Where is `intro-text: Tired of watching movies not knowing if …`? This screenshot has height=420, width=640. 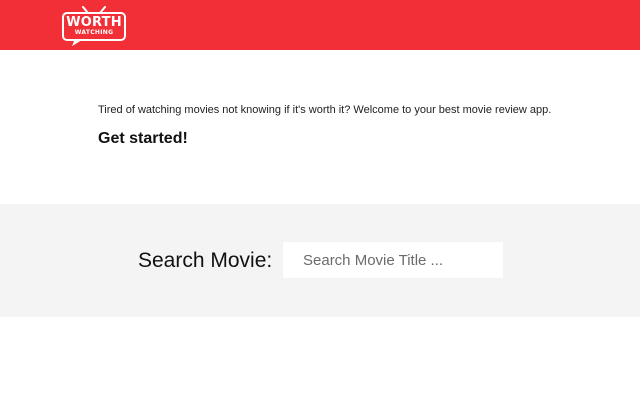 intro-text: Tired of watching movies not knowing if … is located at coordinates (325, 110).